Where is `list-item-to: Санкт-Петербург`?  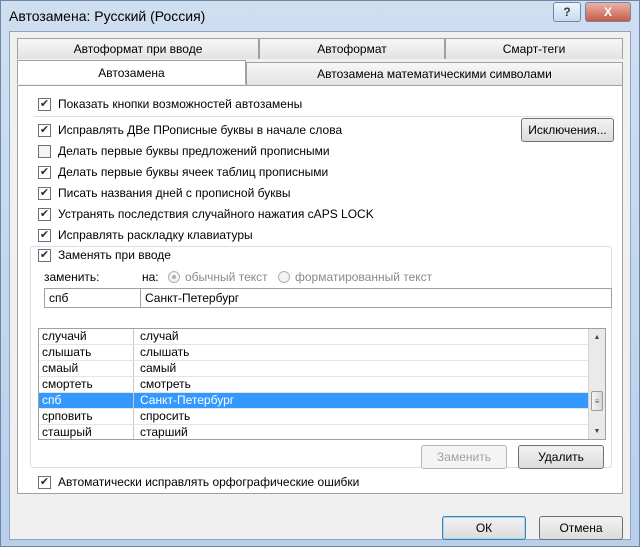 list-item-to: Санкт-Петербург is located at coordinates (187, 400).